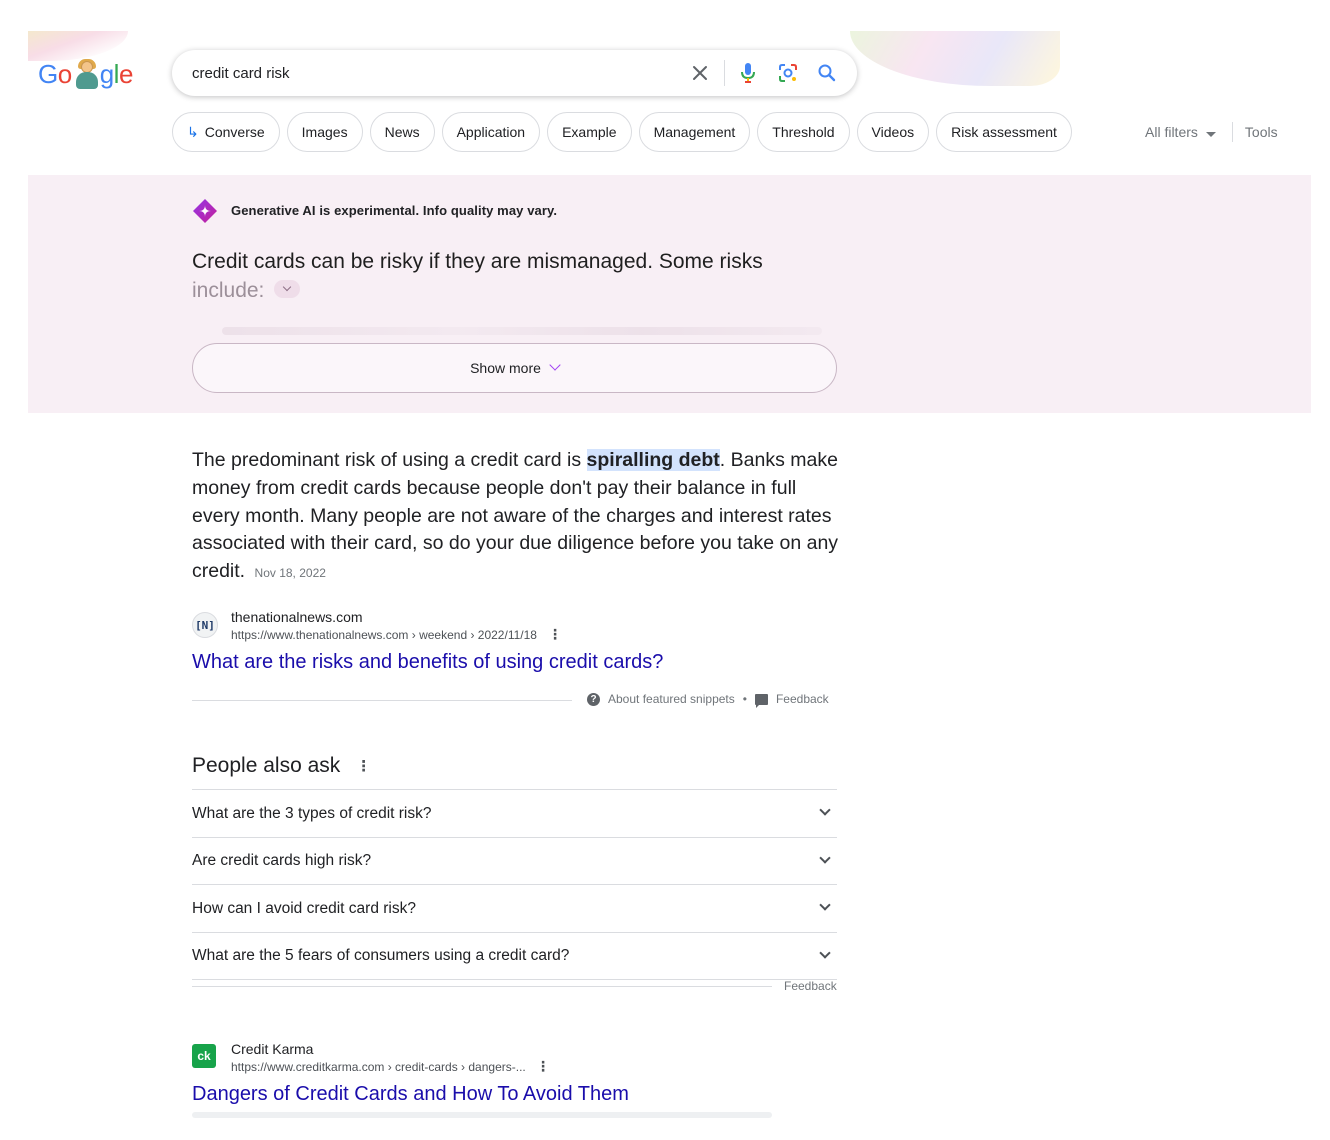  What do you see at coordinates (432, 73) in the screenshot?
I see `search-input` at bounding box center [432, 73].